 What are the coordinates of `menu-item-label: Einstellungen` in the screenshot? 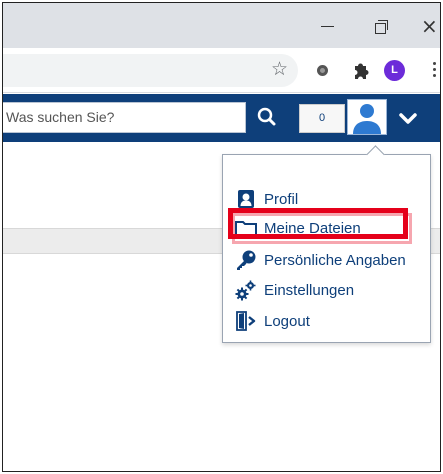 It's located at (309, 290).